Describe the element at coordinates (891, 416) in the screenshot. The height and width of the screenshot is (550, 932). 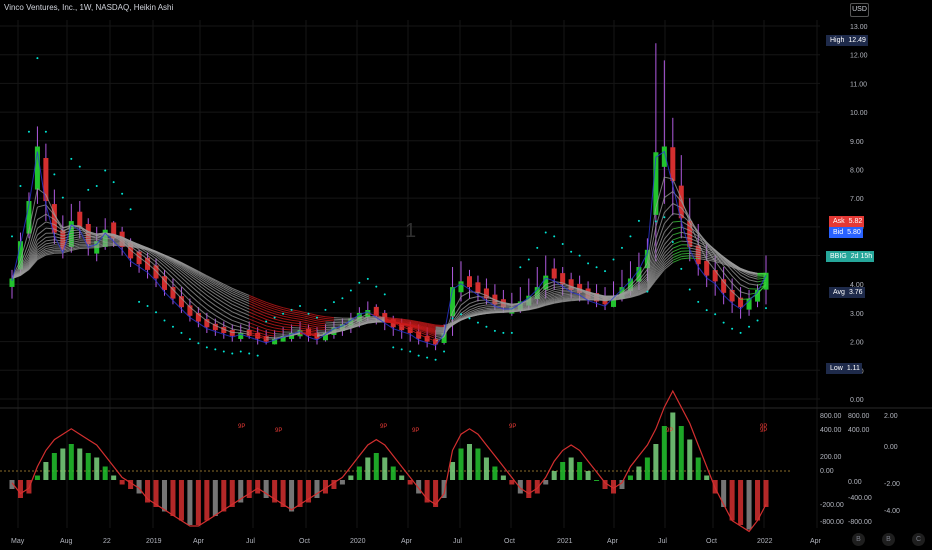
I see `osc-right-tick: 2.00` at that location.